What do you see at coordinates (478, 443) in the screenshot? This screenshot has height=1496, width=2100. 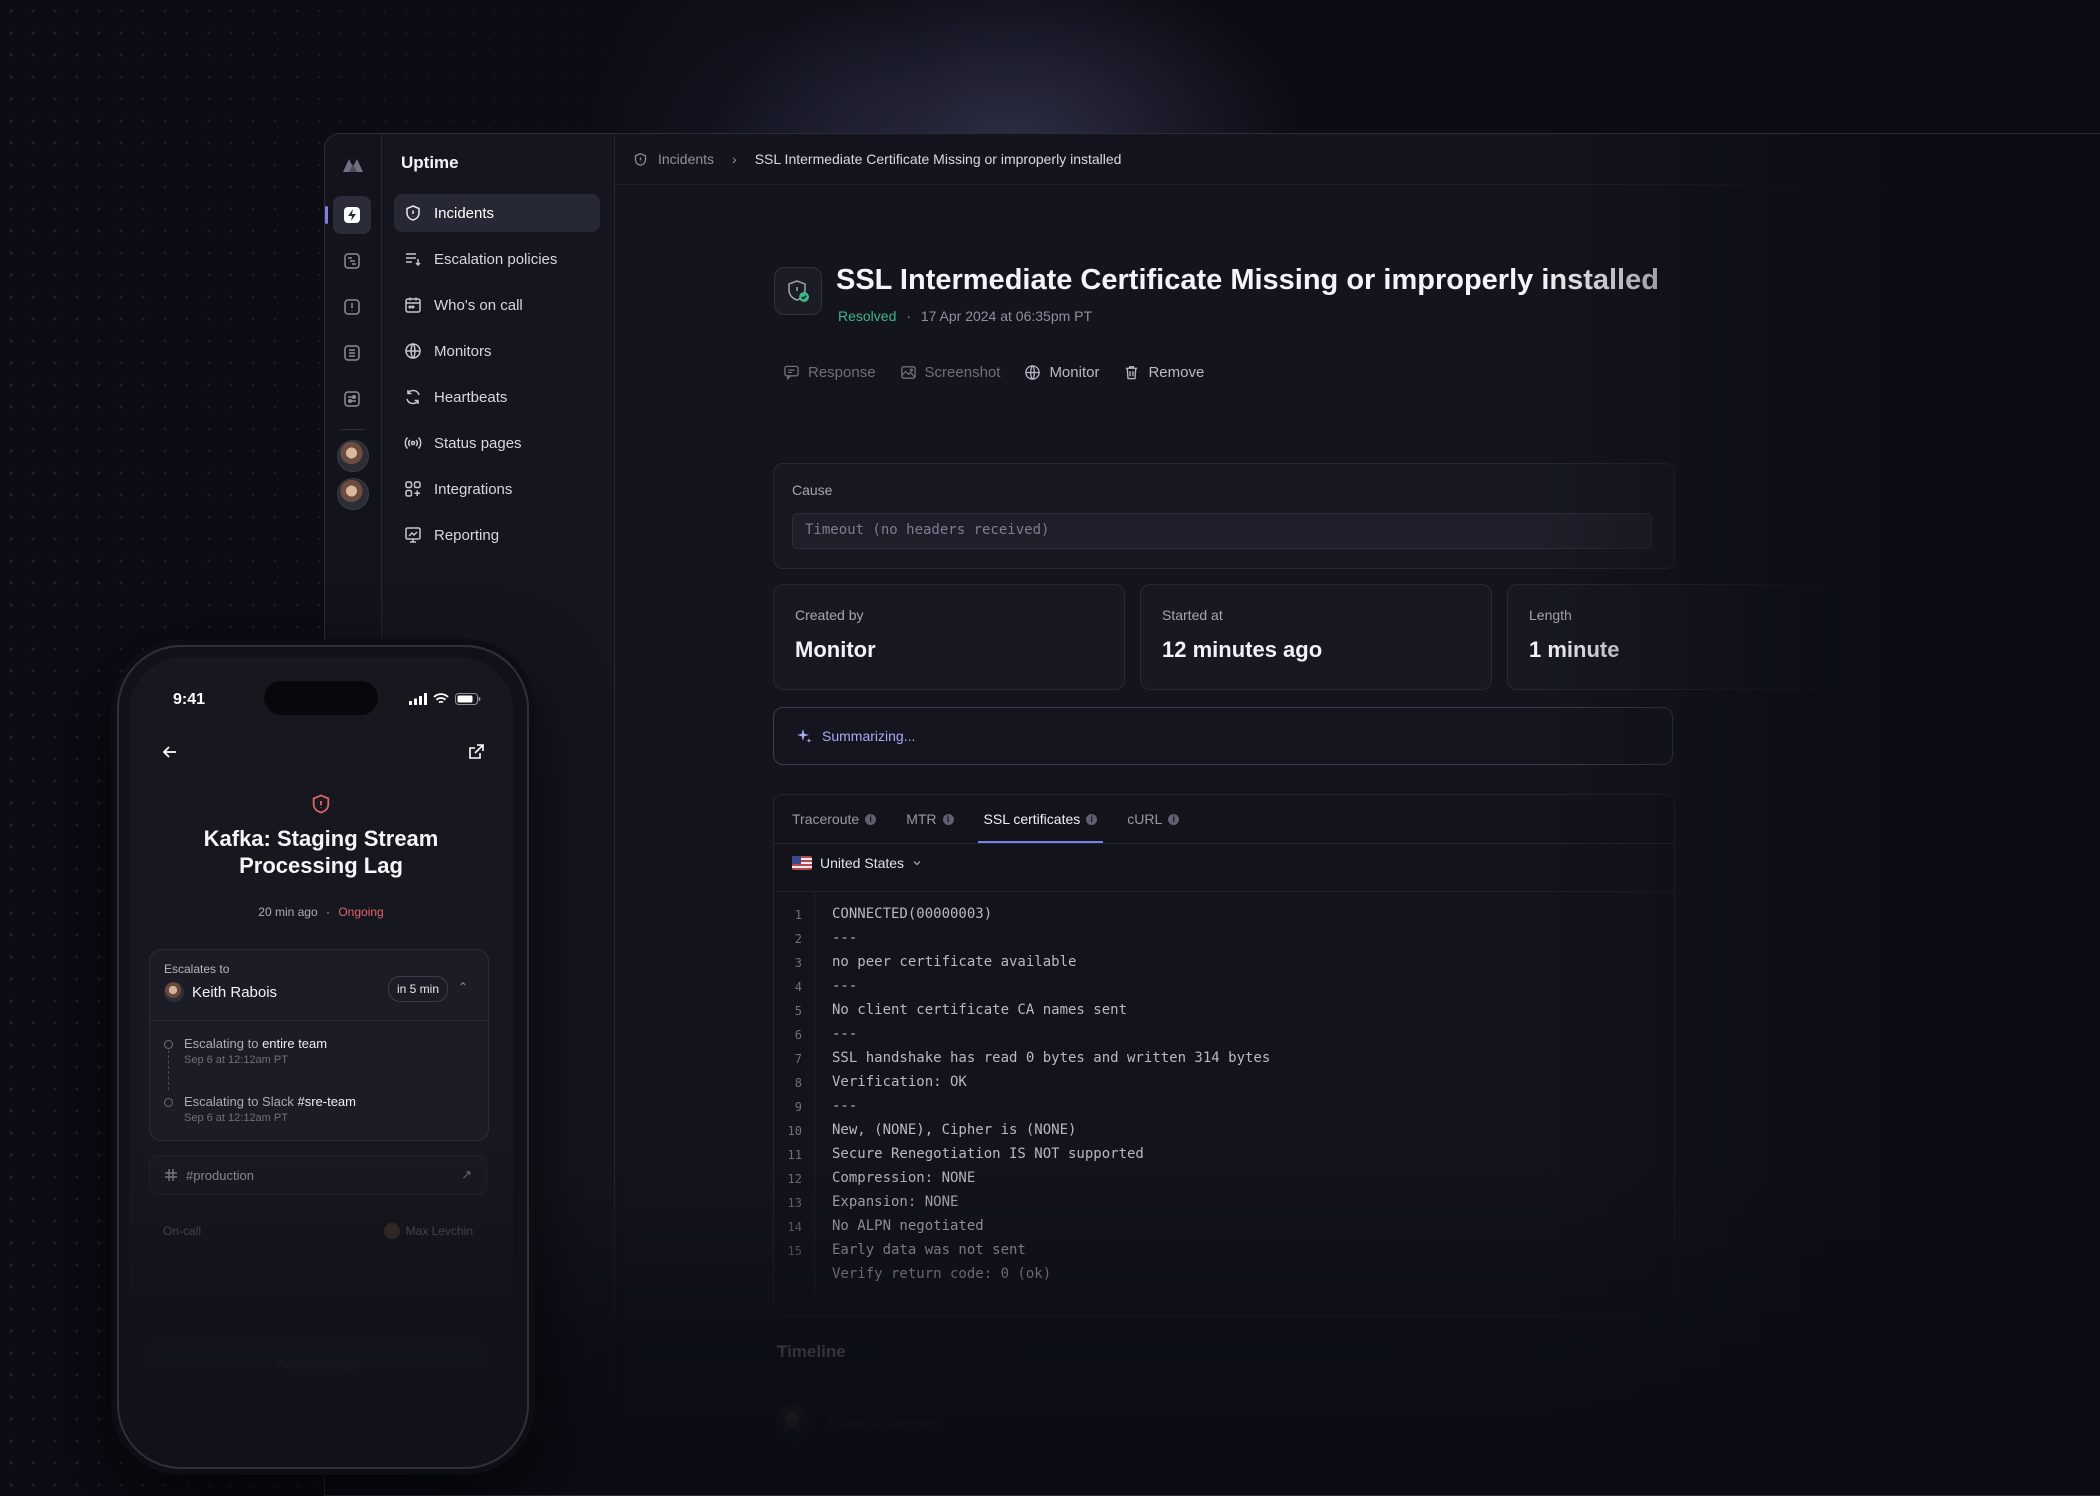 I see `sidebar-item-label: Status pages` at bounding box center [478, 443].